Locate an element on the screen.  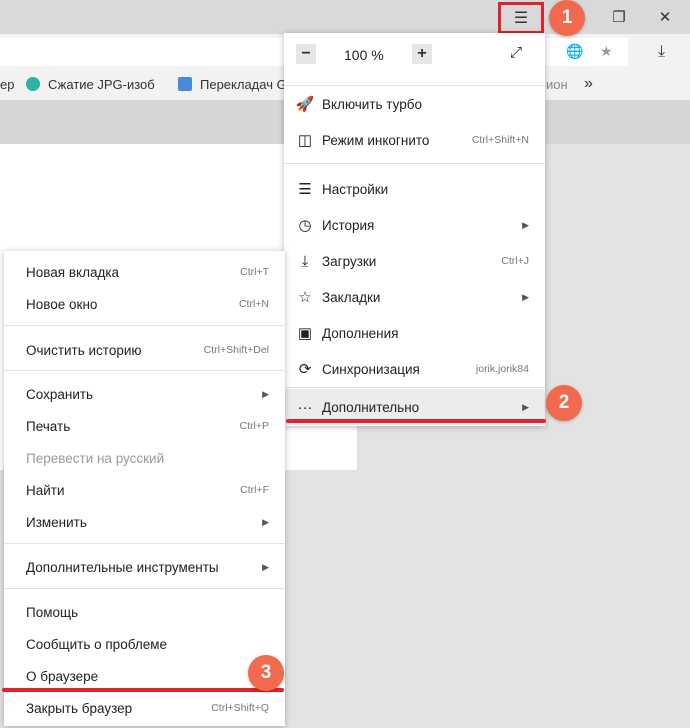
incognito-mask-icon: ◫ is located at coordinates (305, 140).